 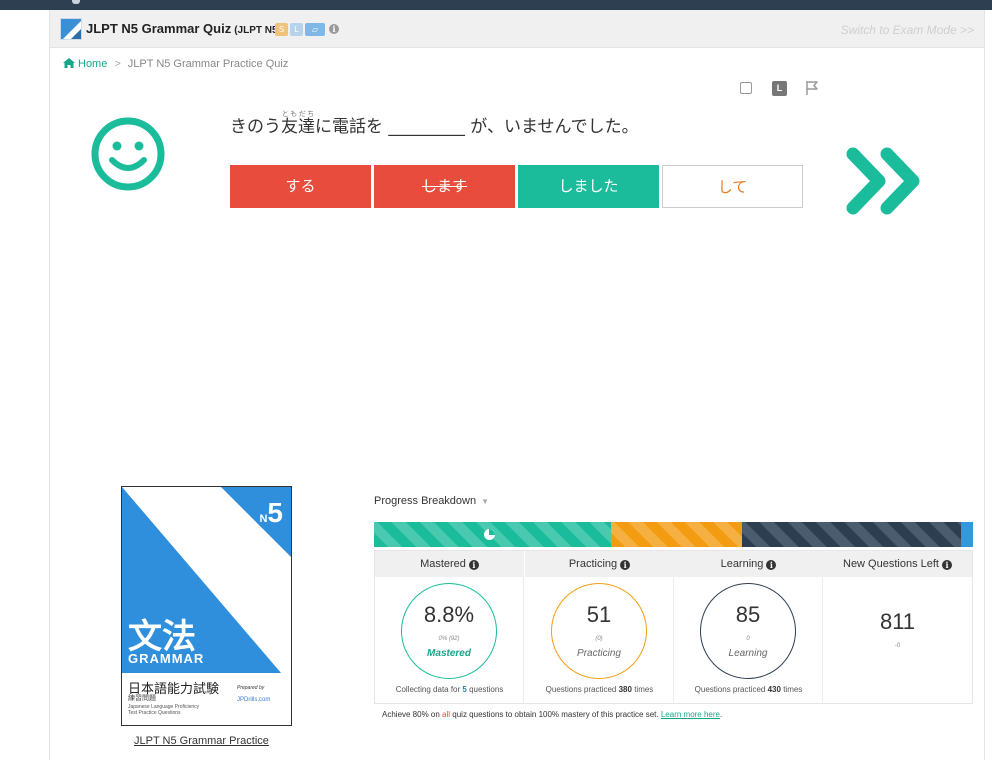 I want to click on answer-label-1: する, so click(x=300, y=186).